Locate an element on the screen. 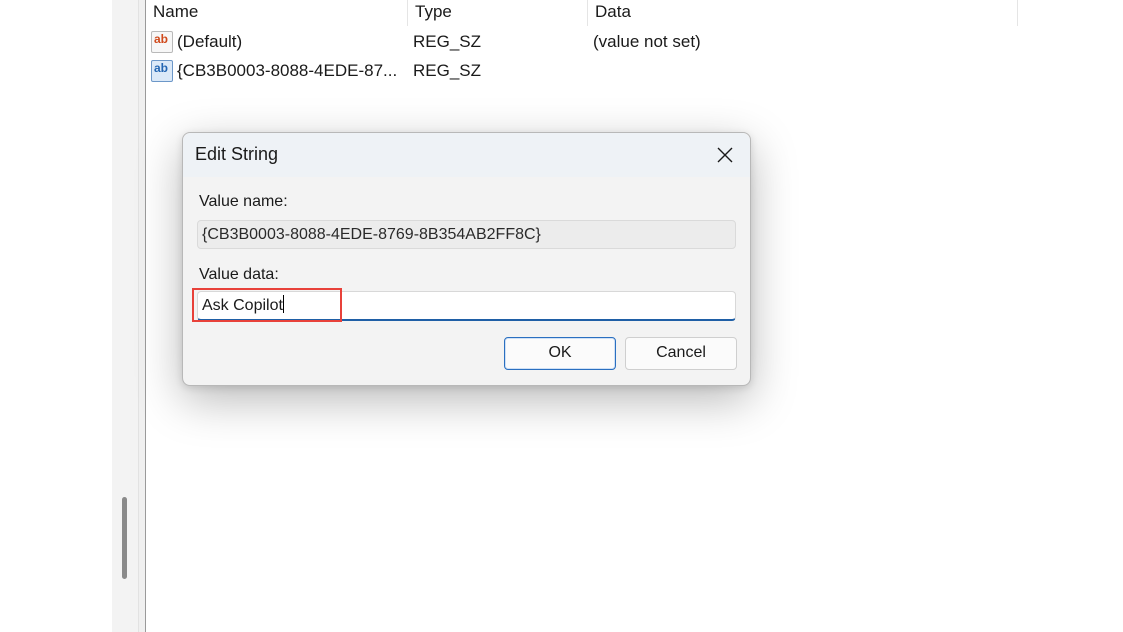 This screenshot has height=632, width=1123. pane-splitter is located at coordinates (142, 316).